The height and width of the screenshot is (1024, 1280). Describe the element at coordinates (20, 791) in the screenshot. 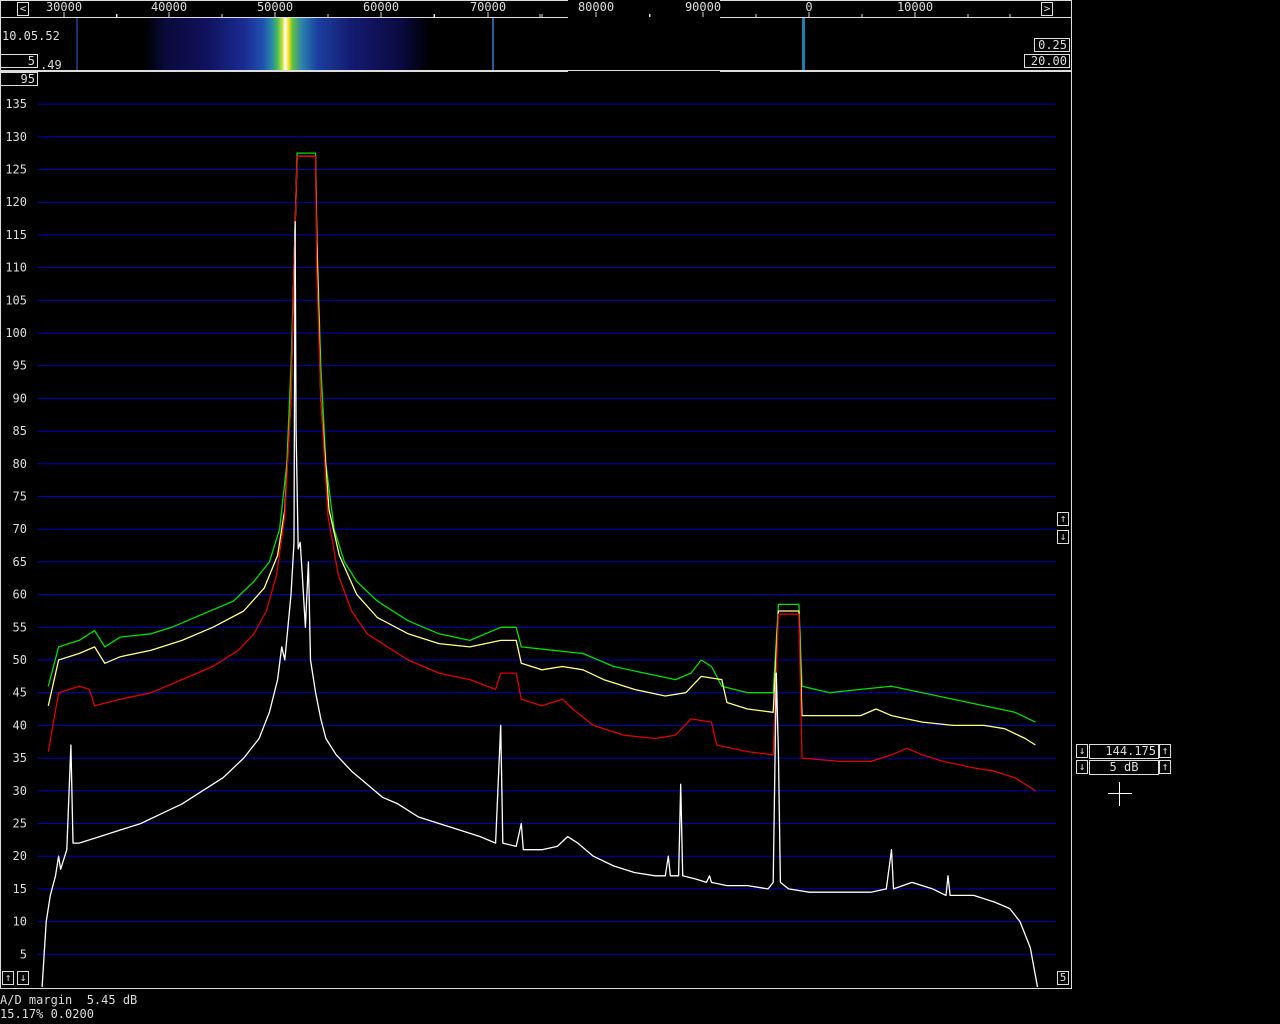

I see `y-tick-label: 30` at that location.